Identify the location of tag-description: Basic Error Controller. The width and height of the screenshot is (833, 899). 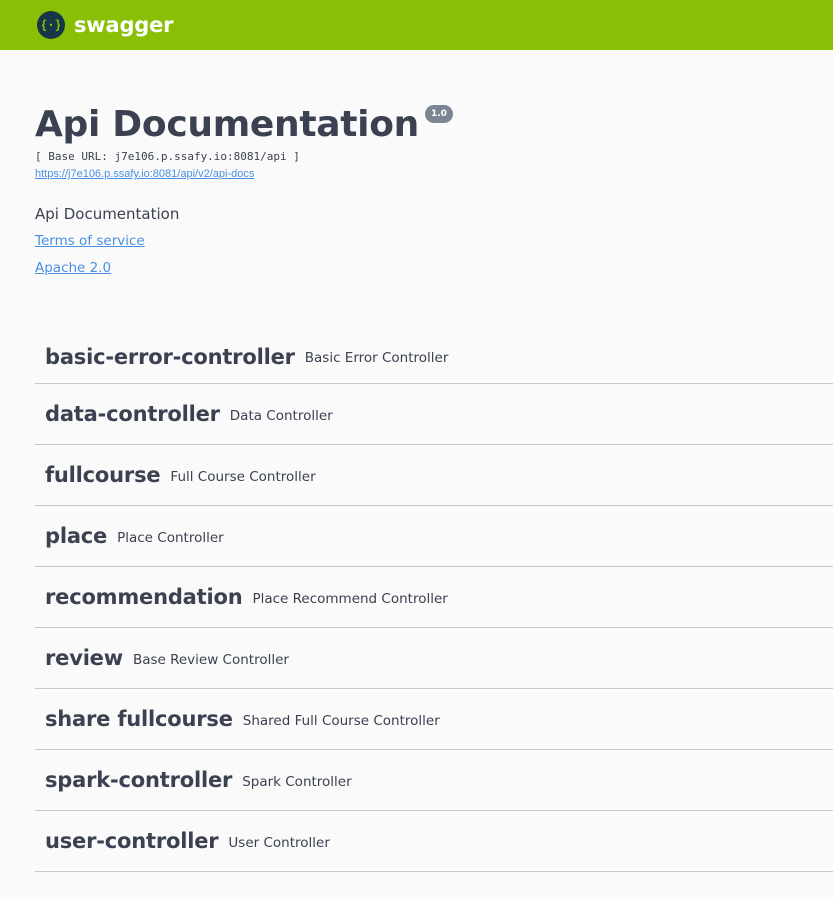
(376, 358).